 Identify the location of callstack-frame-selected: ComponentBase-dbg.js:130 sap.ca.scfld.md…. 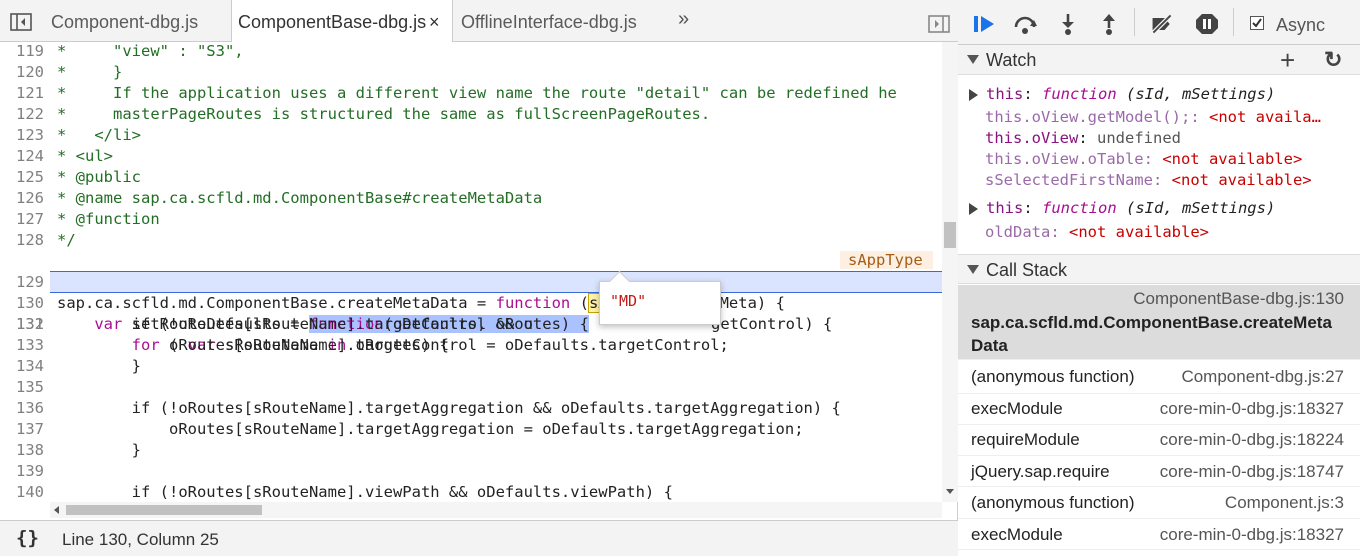
(1159, 322).